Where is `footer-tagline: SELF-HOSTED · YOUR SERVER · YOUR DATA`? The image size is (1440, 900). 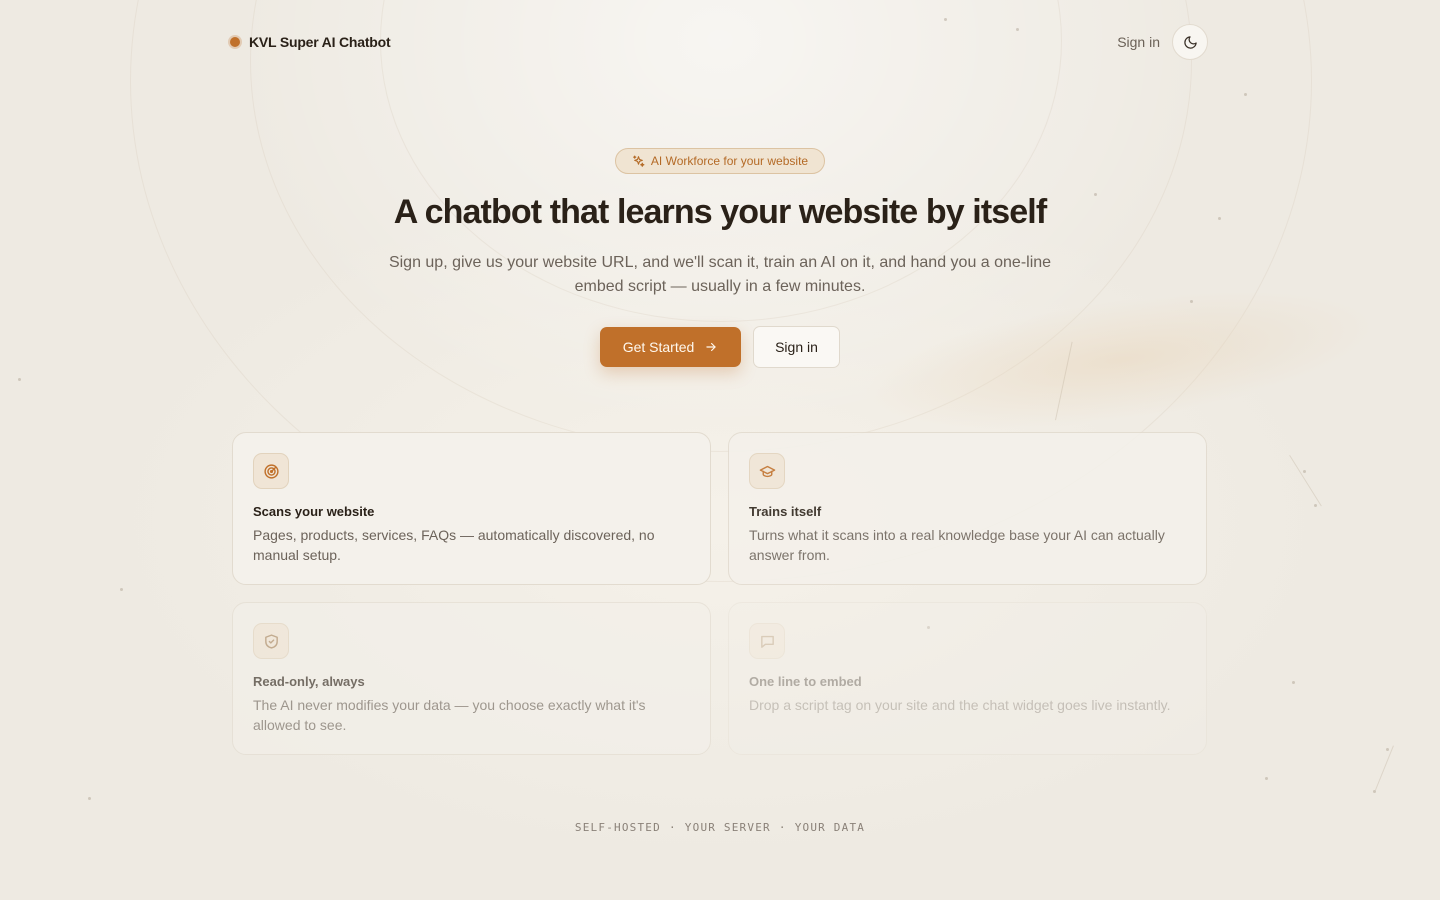
footer-tagline: SELF-HOSTED · YOUR SERVER · YOUR DATA is located at coordinates (720, 827).